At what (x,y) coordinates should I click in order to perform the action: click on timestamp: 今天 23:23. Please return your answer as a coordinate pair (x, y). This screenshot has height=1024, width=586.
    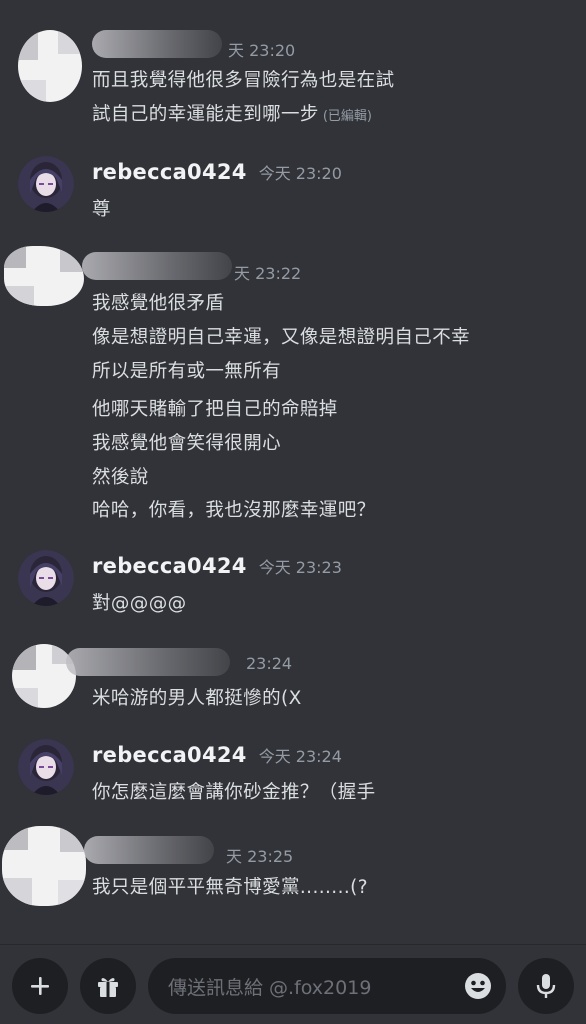
    Looking at the image, I should click on (300, 567).